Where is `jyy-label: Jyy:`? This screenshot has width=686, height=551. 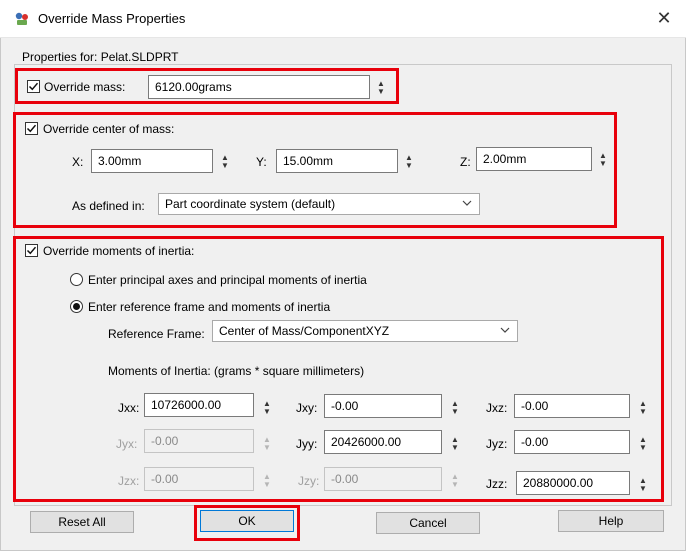 jyy-label: Jyy: is located at coordinates (307, 444).